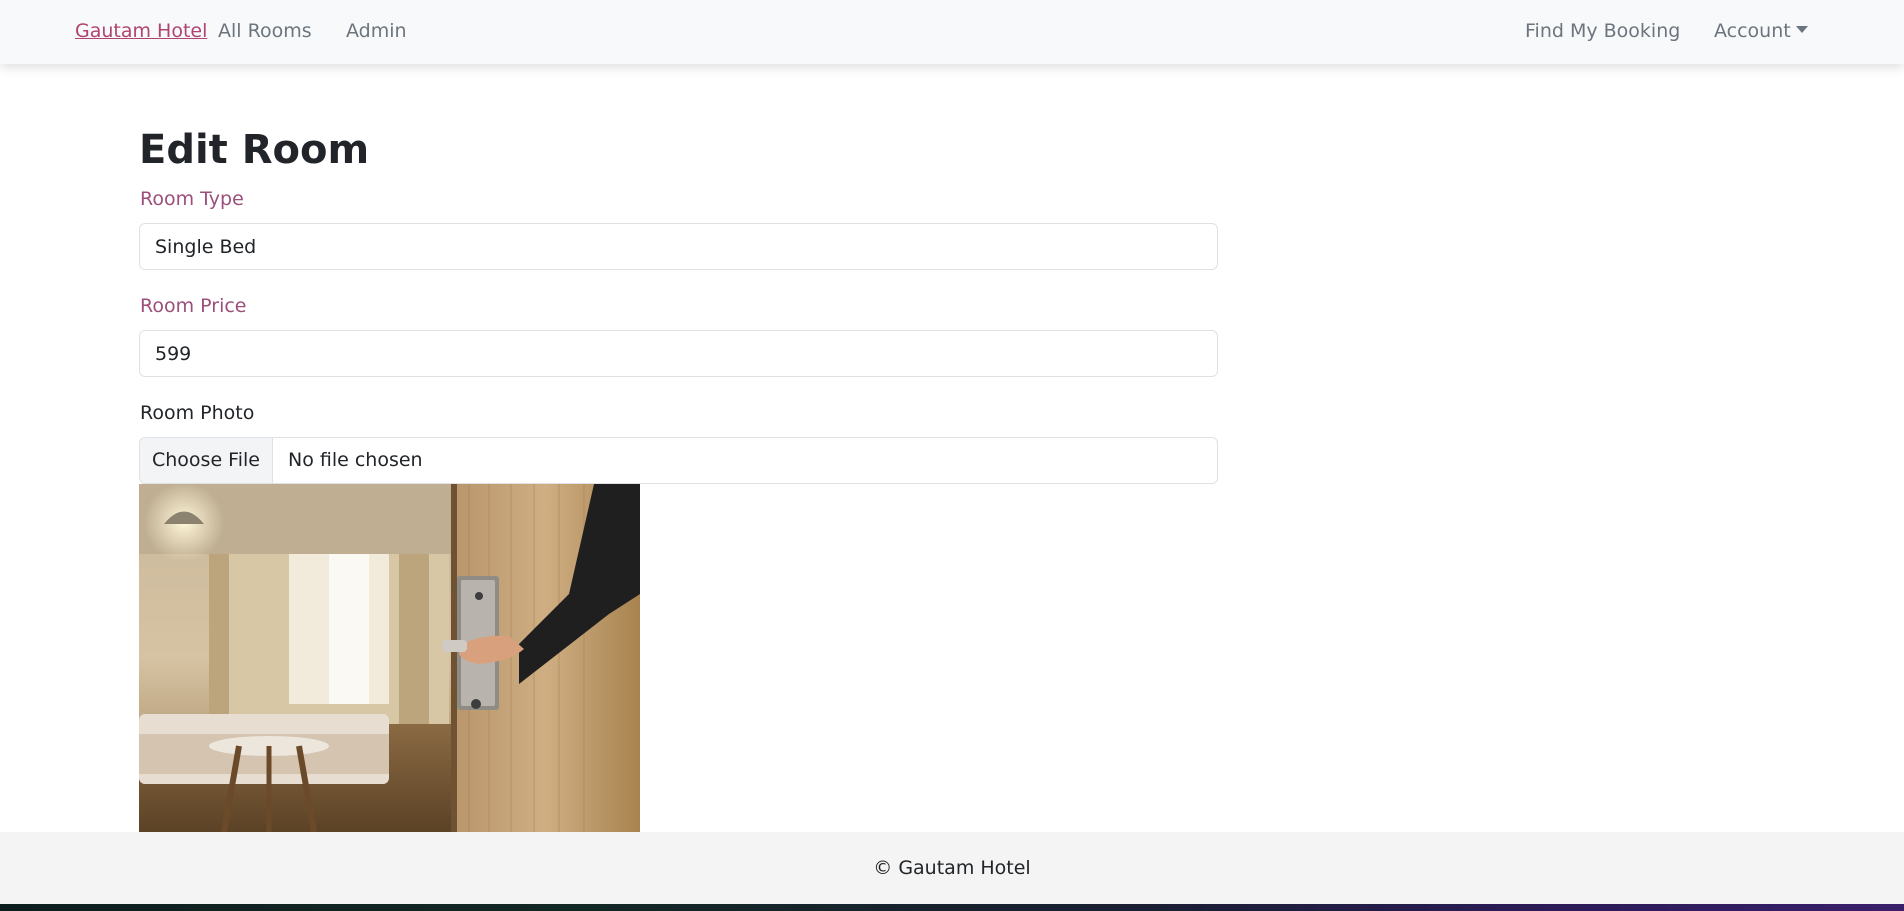 The width and height of the screenshot is (1904, 911). What do you see at coordinates (678, 246) in the screenshot?
I see `room-type-input` at bounding box center [678, 246].